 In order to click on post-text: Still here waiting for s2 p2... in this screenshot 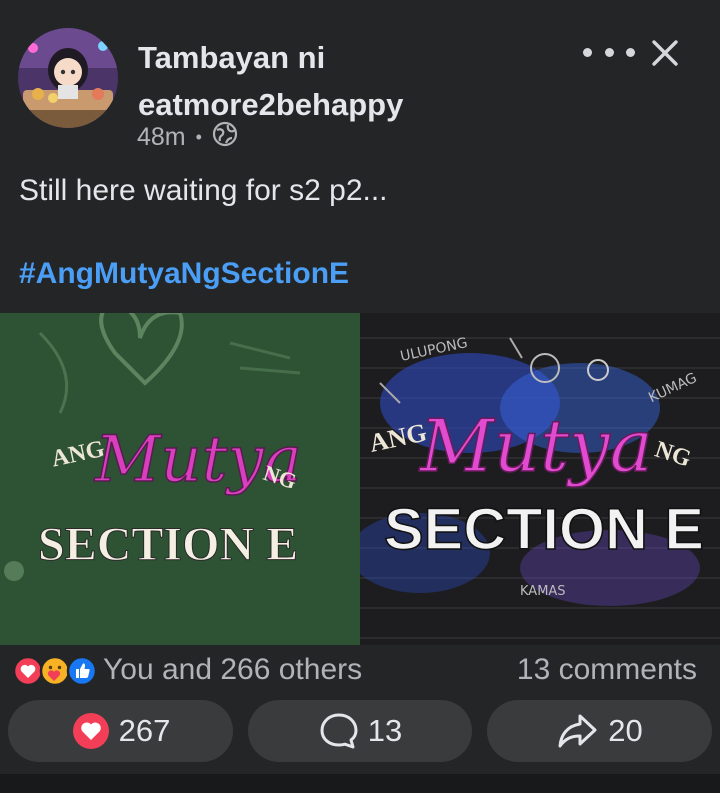, I will do `click(203, 190)`.